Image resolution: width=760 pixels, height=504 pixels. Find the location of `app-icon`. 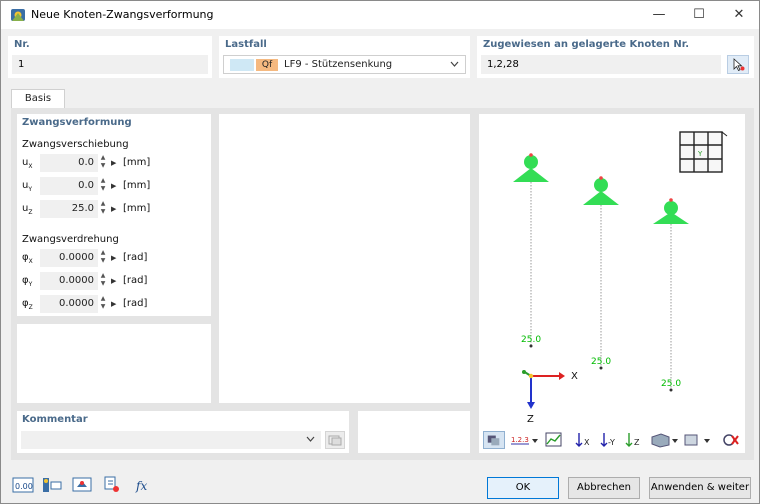

app-icon is located at coordinates (18, 15).